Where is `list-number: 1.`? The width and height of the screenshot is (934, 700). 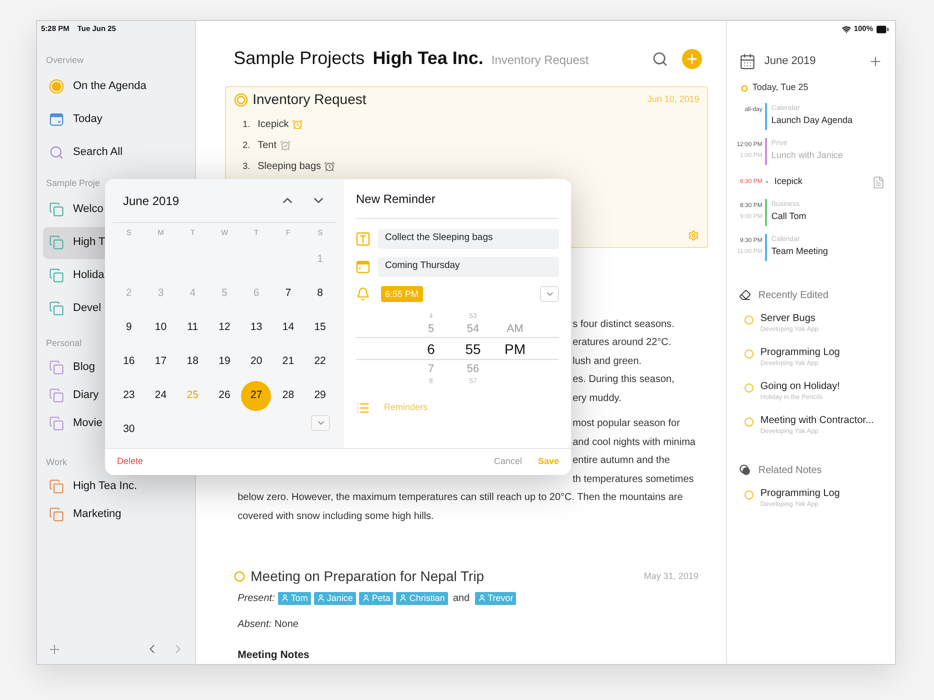
list-number: 1. is located at coordinates (247, 124).